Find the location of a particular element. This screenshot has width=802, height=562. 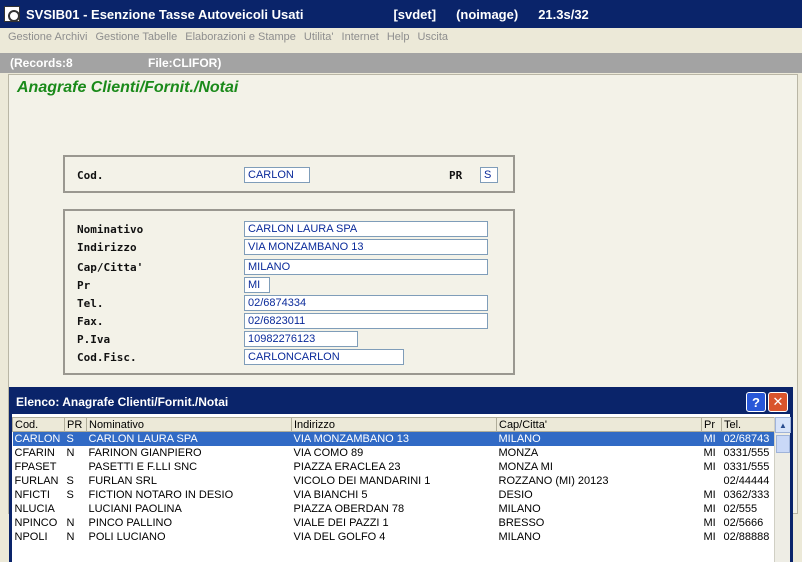

table-cell: 02/555 is located at coordinates (740, 508).